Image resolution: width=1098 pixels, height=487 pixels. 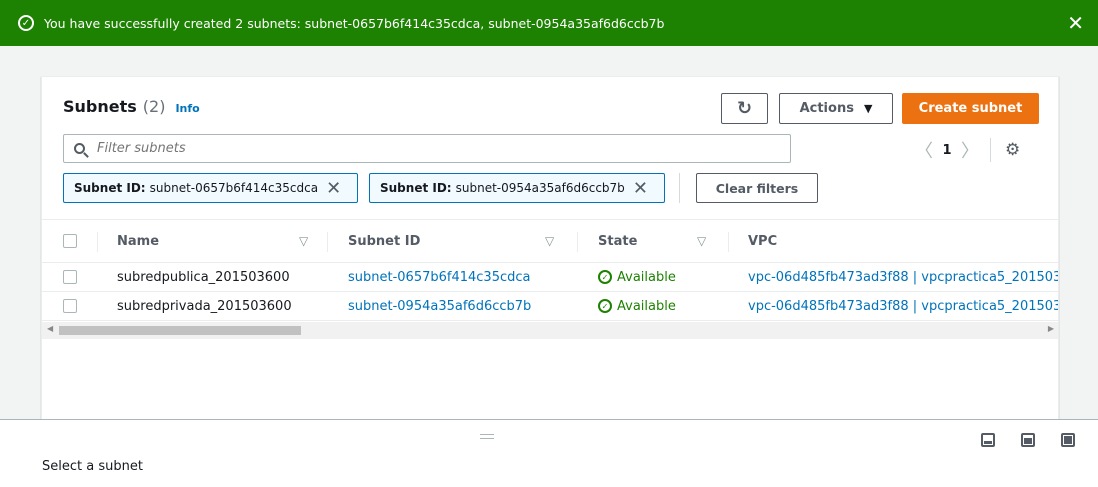 What do you see at coordinates (1068, 440) in the screenshot?
I see `dock-full-icon` at bounding box center [1068, 440].